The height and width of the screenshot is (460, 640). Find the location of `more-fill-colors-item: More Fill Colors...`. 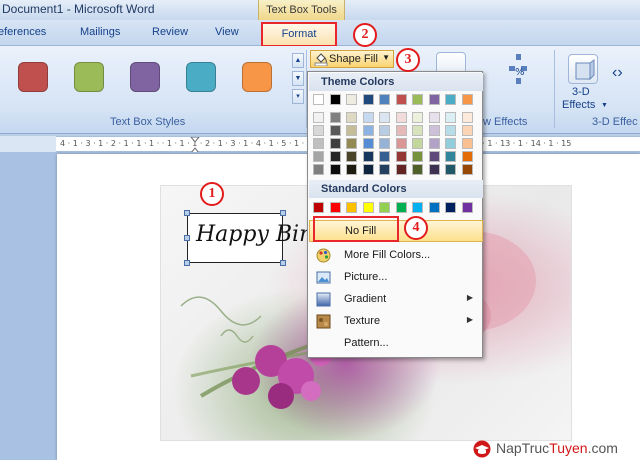

more-fill-colors-item: More Fill Colors... is located at coordinates (396, 255).